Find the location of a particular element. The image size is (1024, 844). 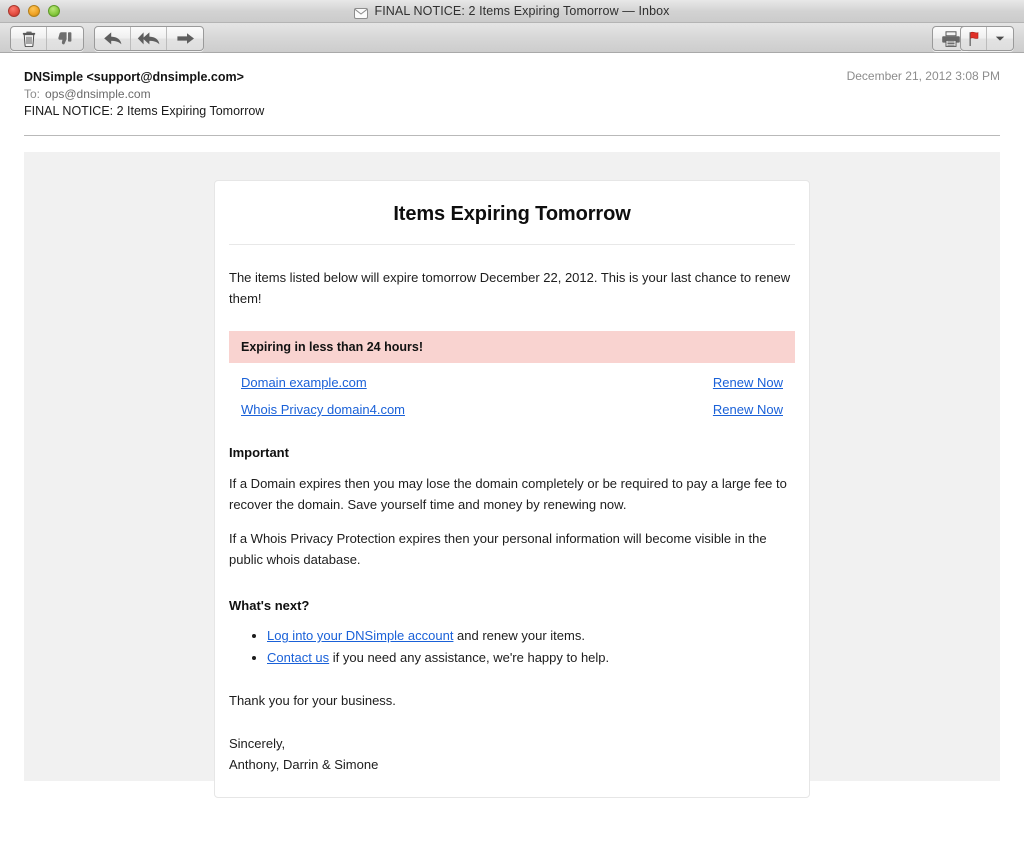

forward-arrow-icon is located at coordinates (185, 38).